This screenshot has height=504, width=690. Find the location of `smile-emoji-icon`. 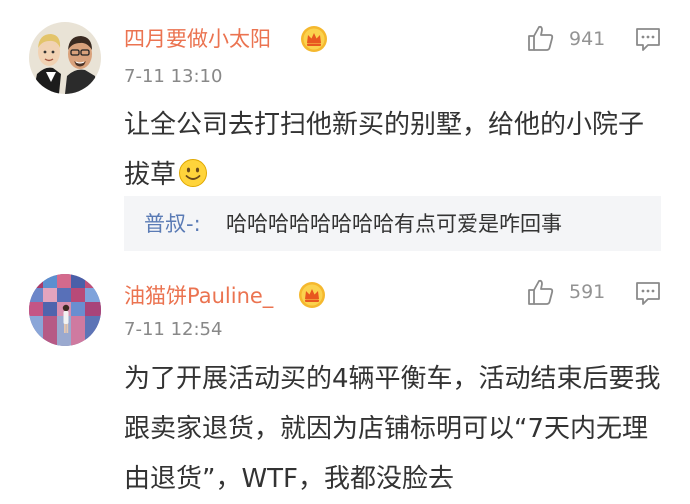

smile-emoji-icon is located at coordinates (193, 173).